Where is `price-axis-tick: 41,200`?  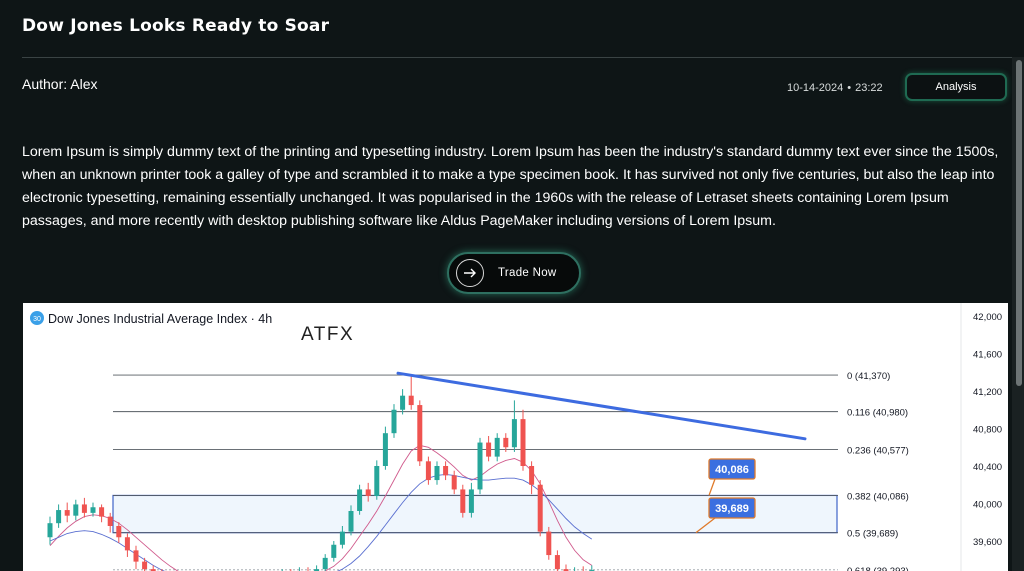 price-axis-tick: 41,200 is located at coordinates (987, 392).